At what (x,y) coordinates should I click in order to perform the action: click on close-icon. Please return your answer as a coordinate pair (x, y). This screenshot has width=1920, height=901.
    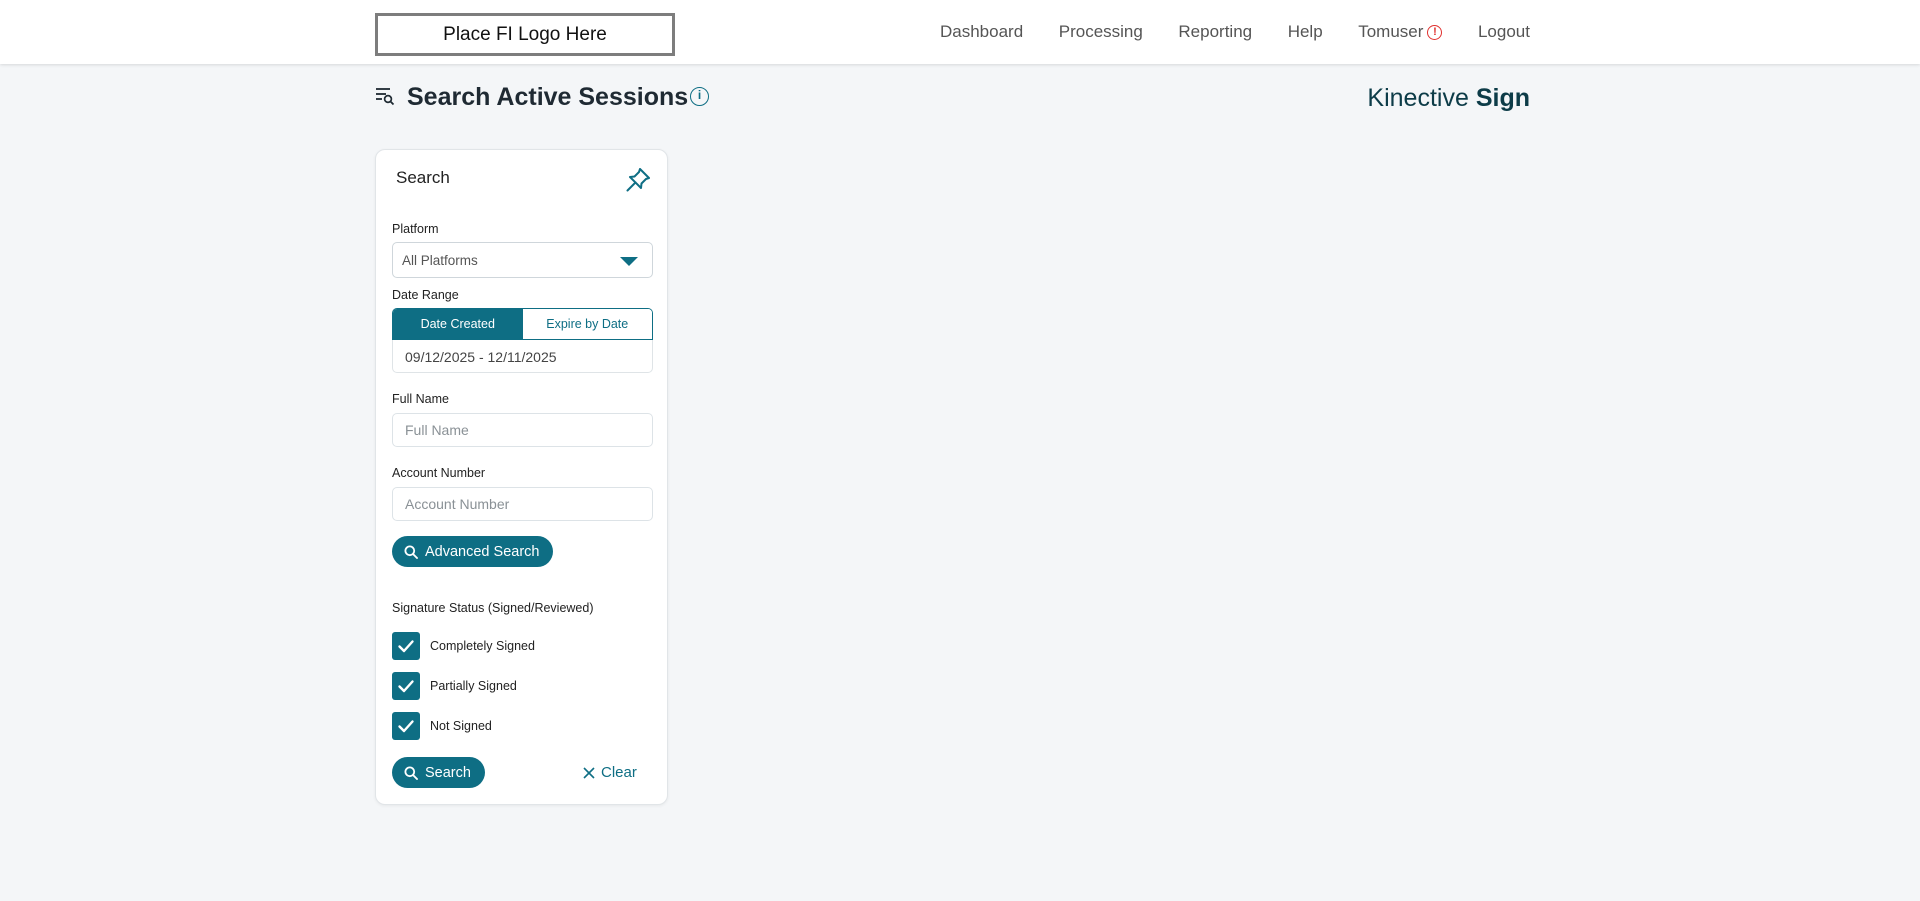
    Looking at the image, I should click on (589, 772).